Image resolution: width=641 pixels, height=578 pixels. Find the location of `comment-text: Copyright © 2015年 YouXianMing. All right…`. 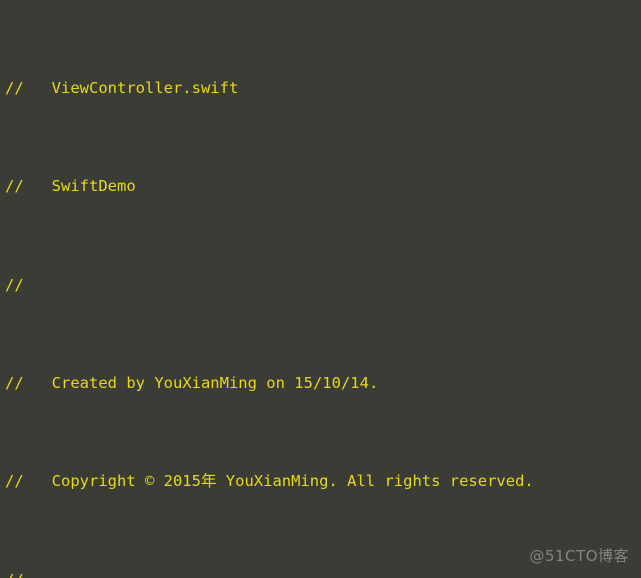

comment-text: Copyright © 2015年 YouXianMing. All right… is located at coordinates (278, 481).